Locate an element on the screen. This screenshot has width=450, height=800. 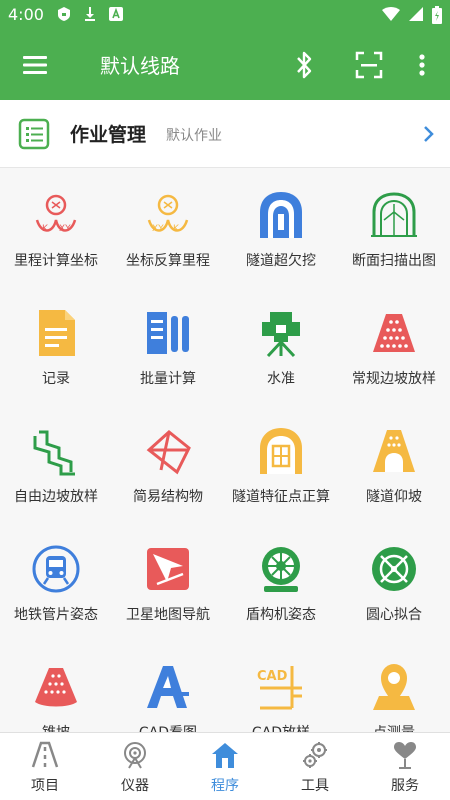
grid-item-label: 断面扫描出图 is located at coordinates (394, 261).